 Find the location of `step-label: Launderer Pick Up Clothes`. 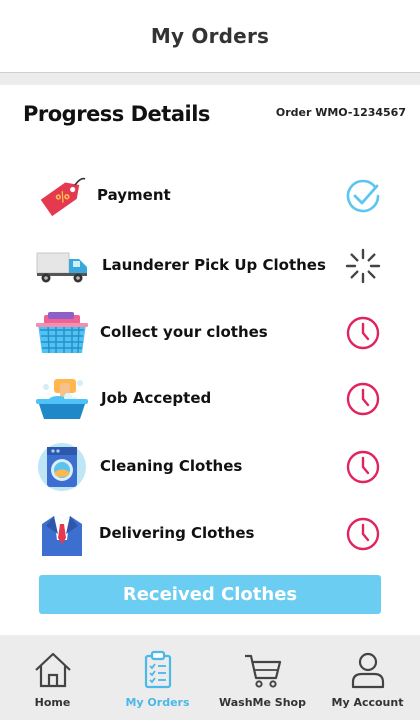

step-label: Launderer Pick Up Clothes is located at coordinates (214, 265).